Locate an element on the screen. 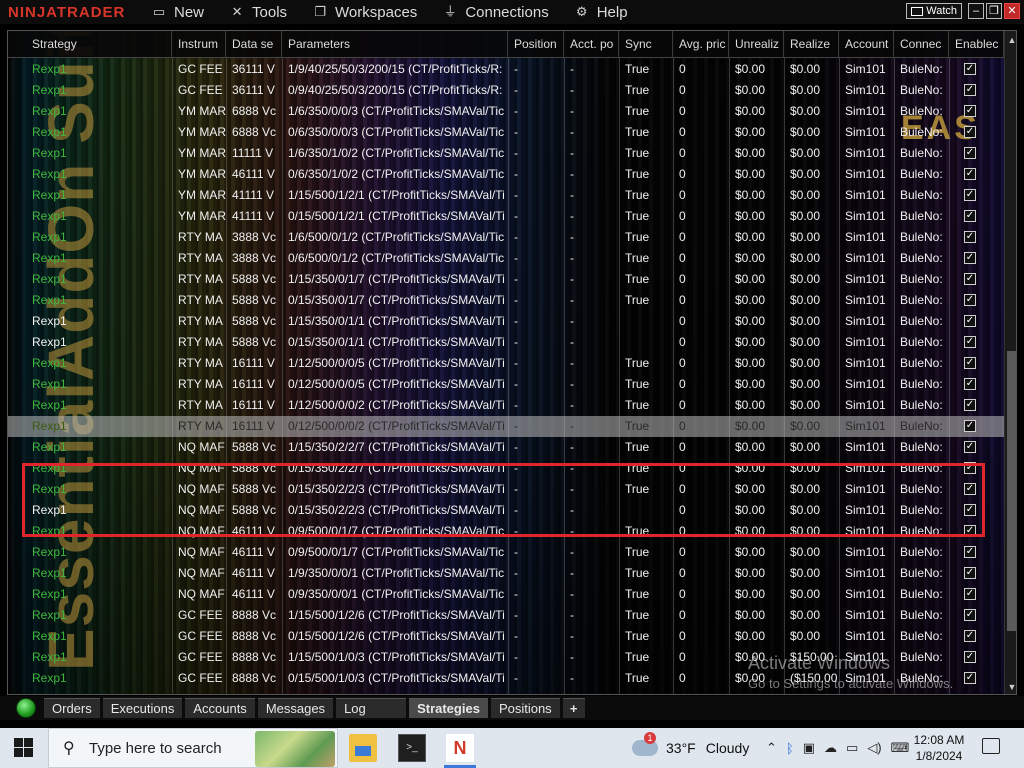 This screenshot has width=1024, height=768. network-icon: ▭ is located at coordinates (852, 748).